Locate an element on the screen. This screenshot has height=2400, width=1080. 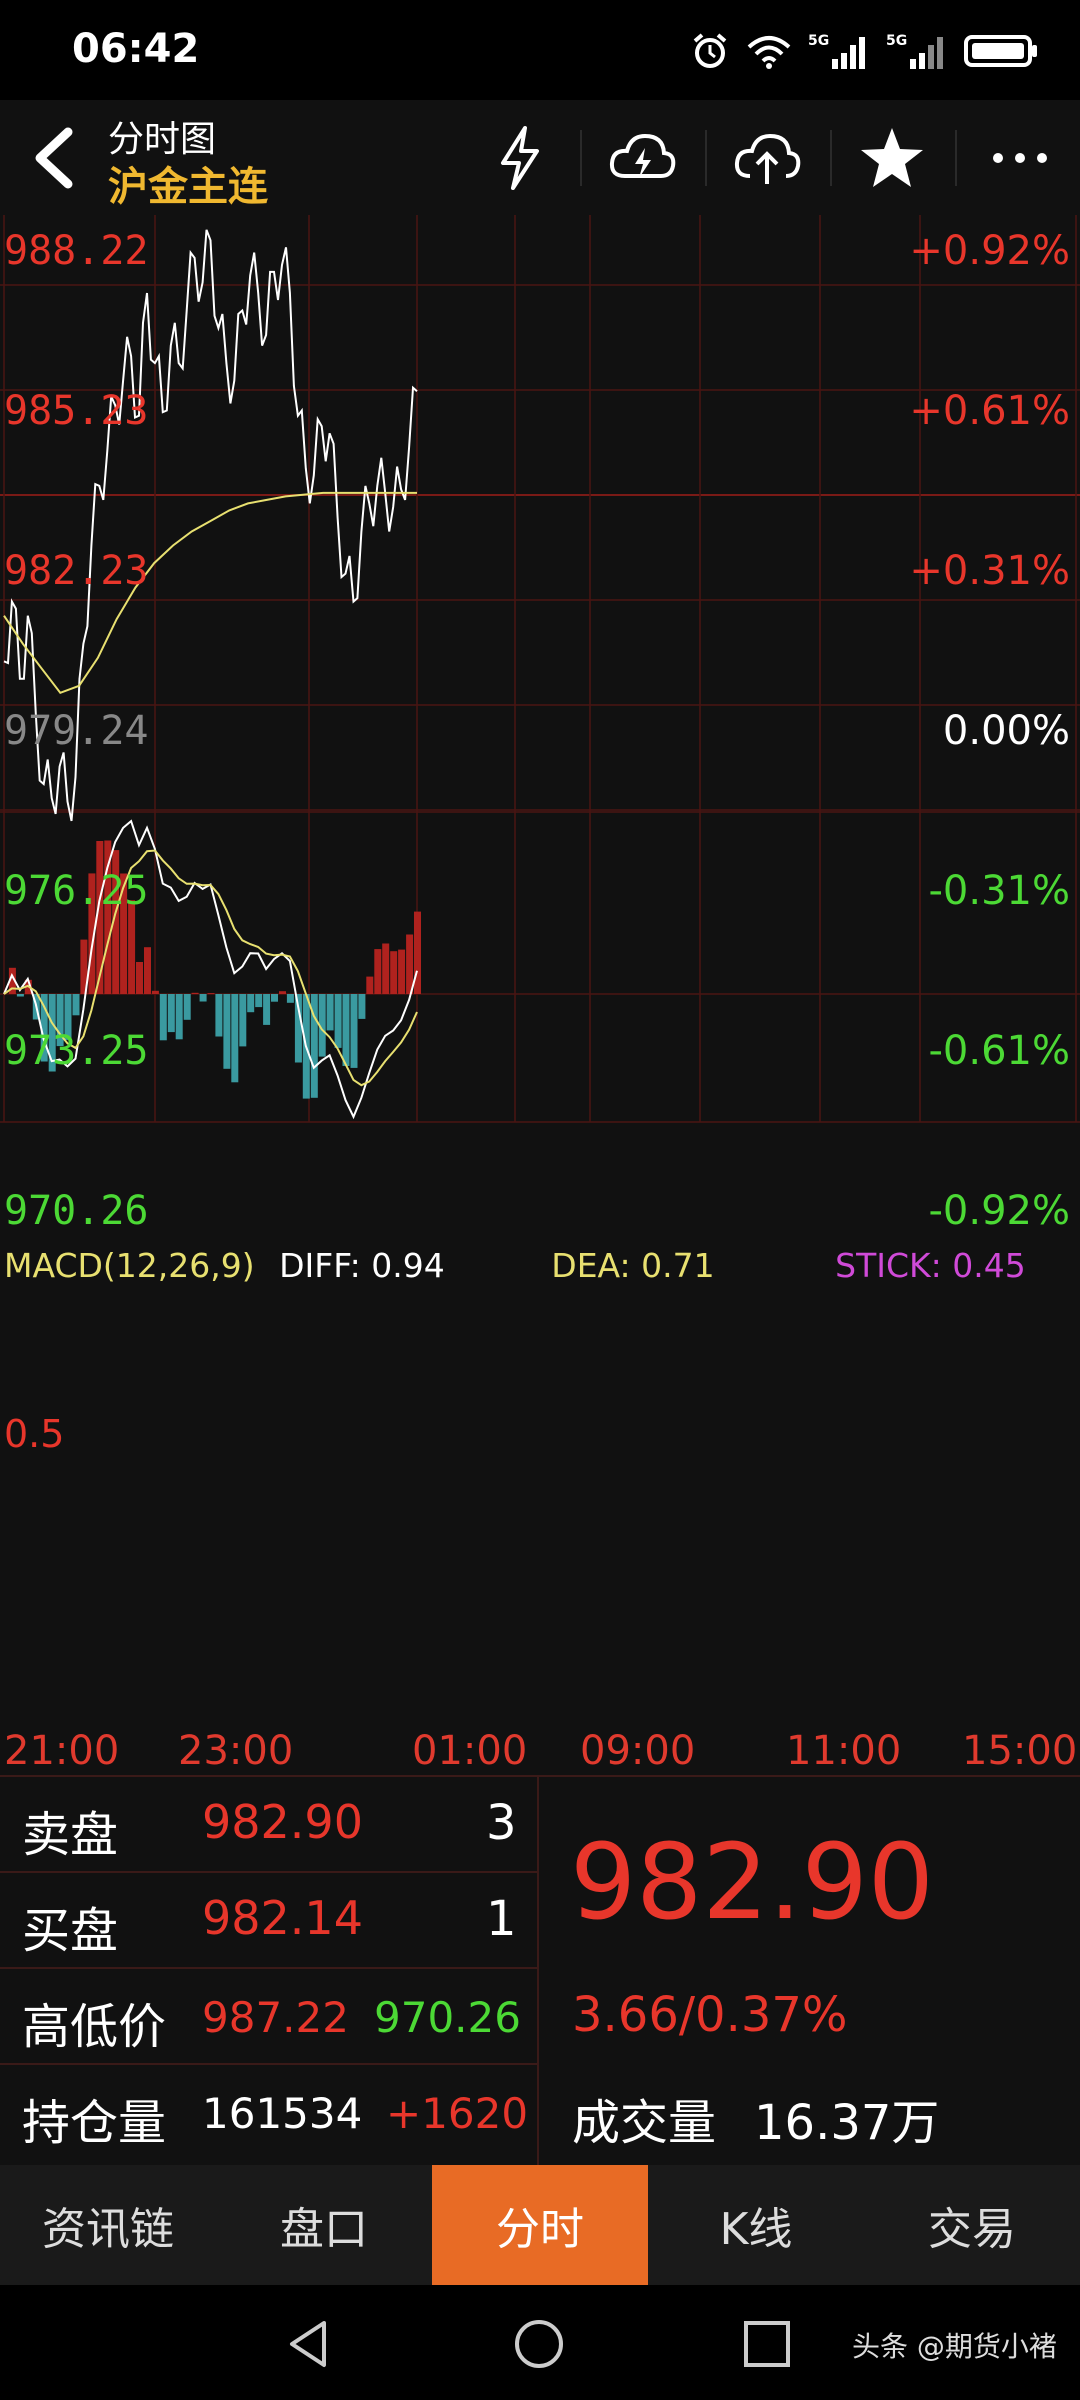
flash-button is located at coordinates (520, 158).